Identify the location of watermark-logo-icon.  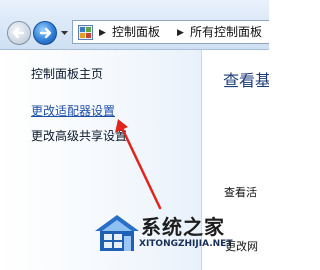
(117, 233).